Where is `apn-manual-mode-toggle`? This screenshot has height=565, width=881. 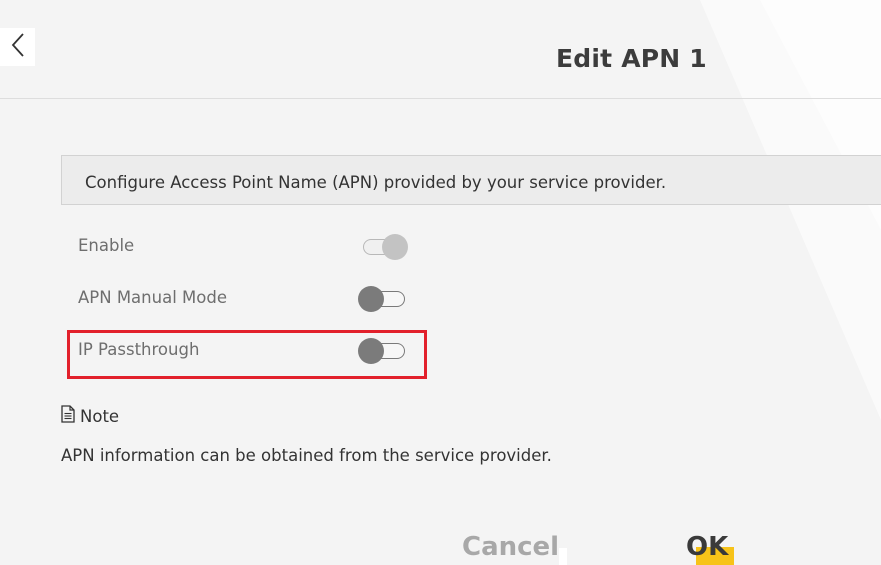 apn-manual-mode-toggle is located at coordinates (383, 299).